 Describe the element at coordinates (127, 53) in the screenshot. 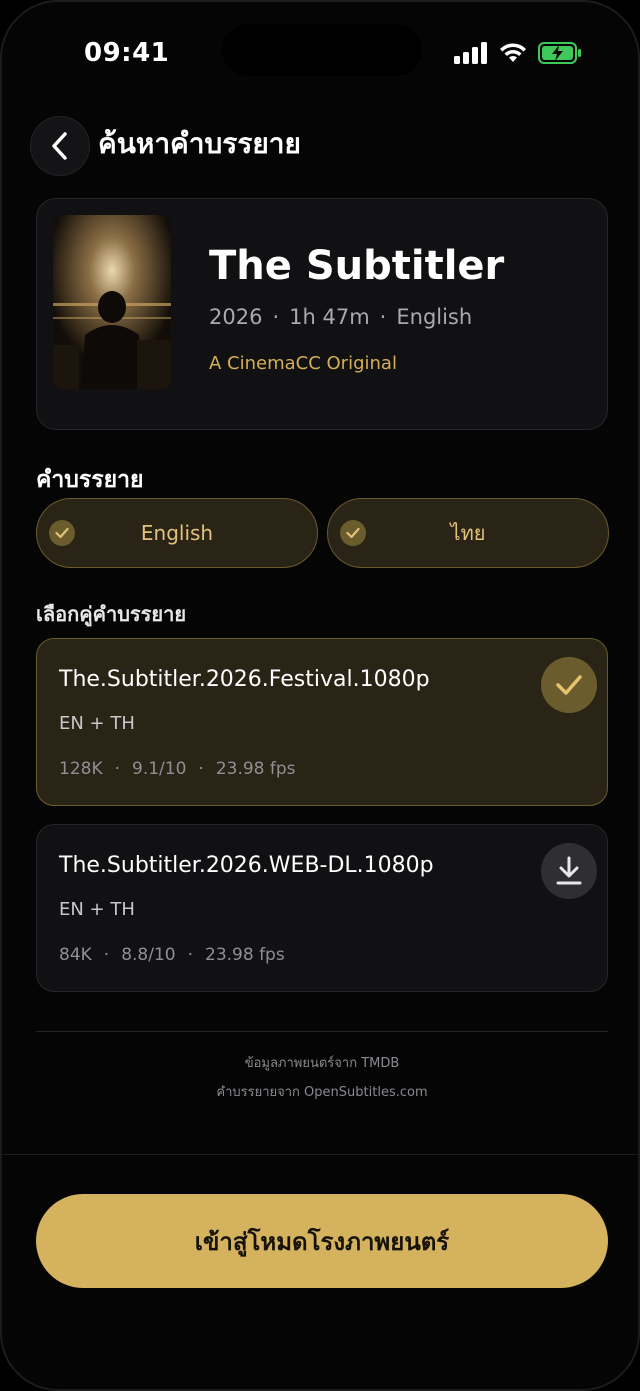

I see `status-time: 09:41` at that location.